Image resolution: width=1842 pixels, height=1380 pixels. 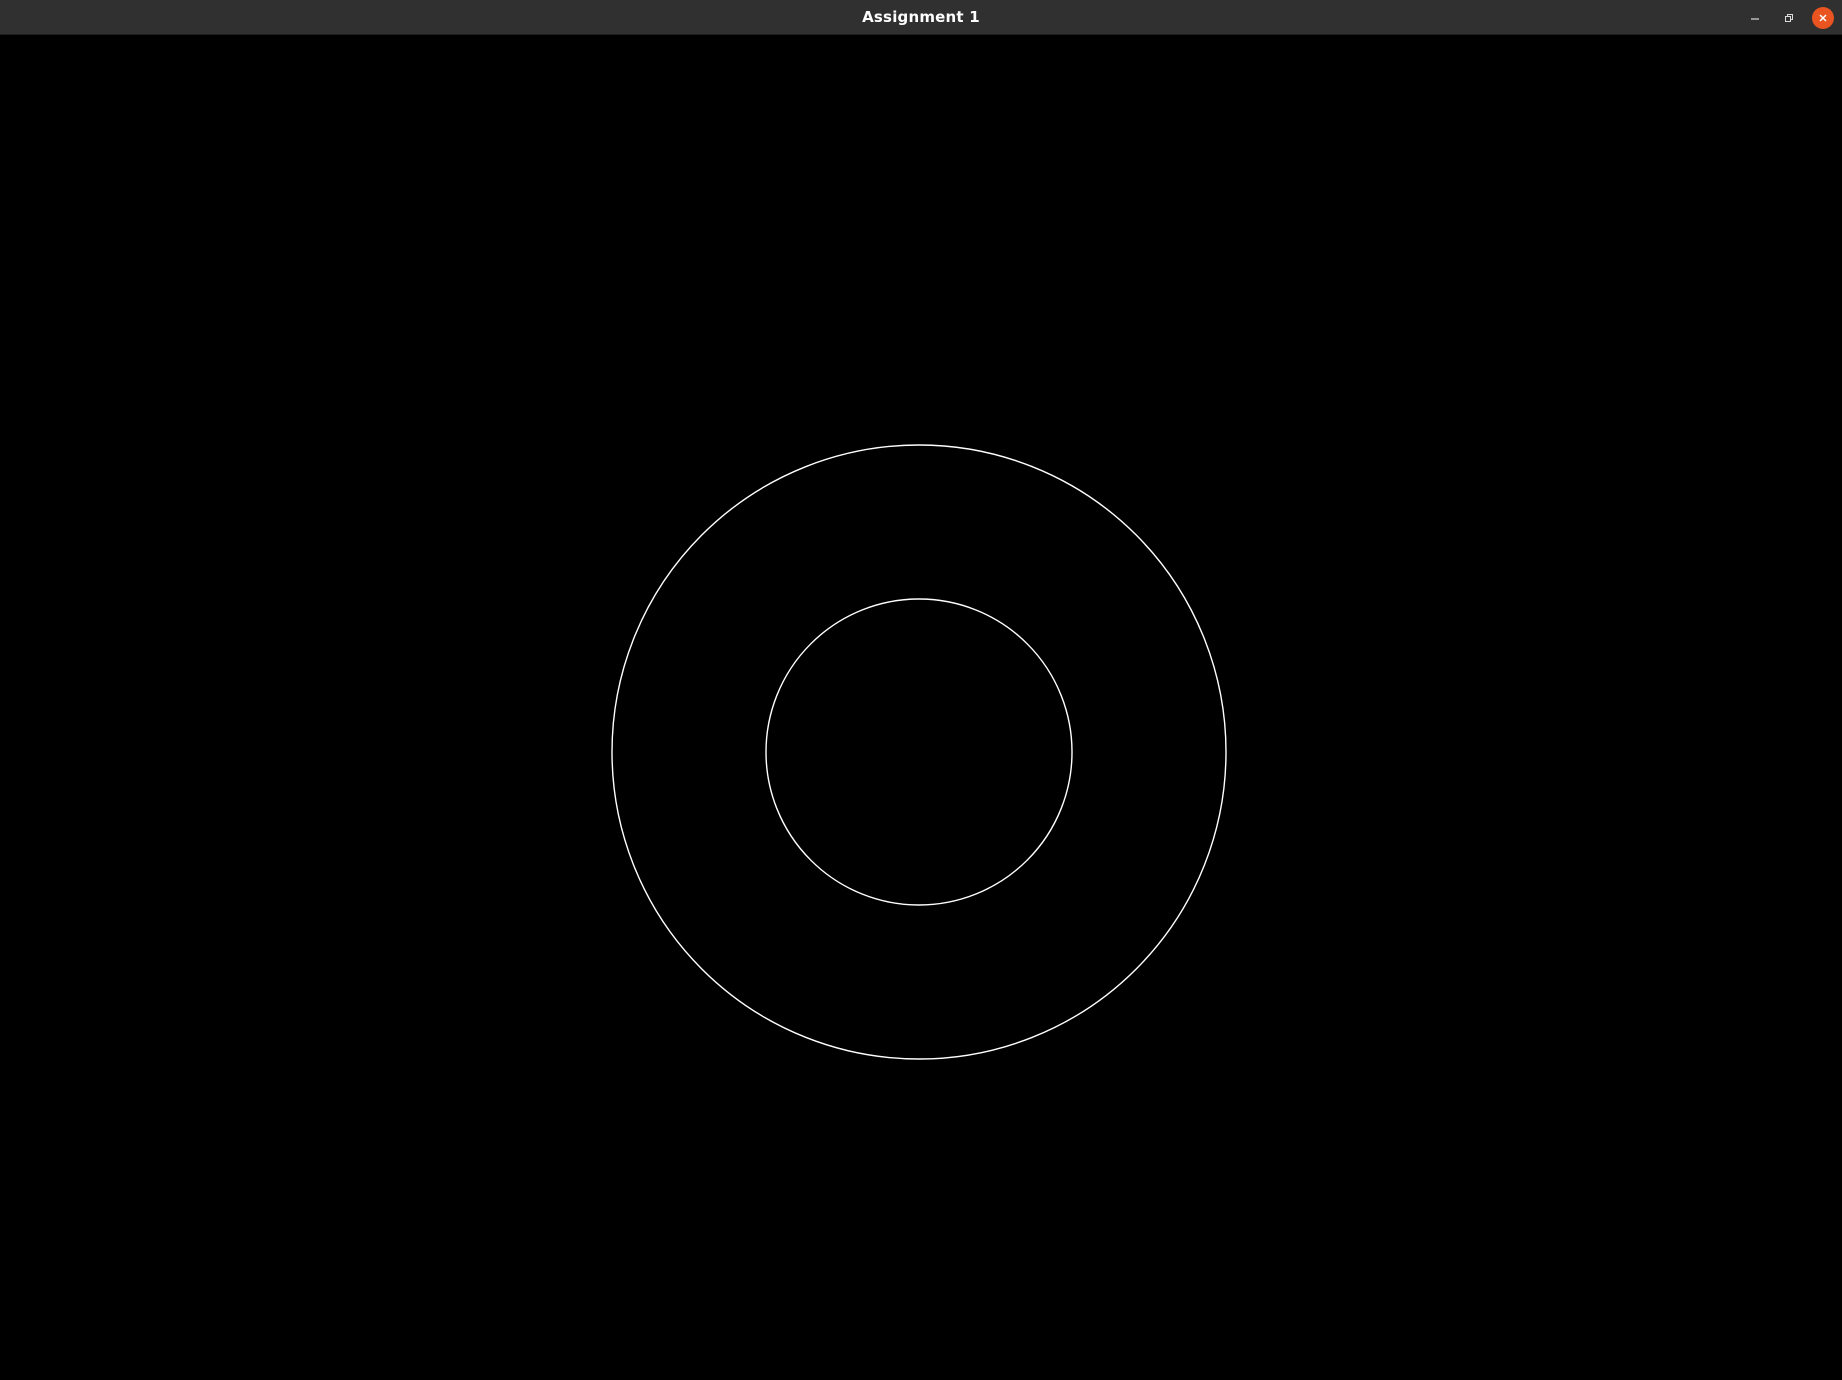 I want to click on minimize-button, so click(x=1755, y=18).